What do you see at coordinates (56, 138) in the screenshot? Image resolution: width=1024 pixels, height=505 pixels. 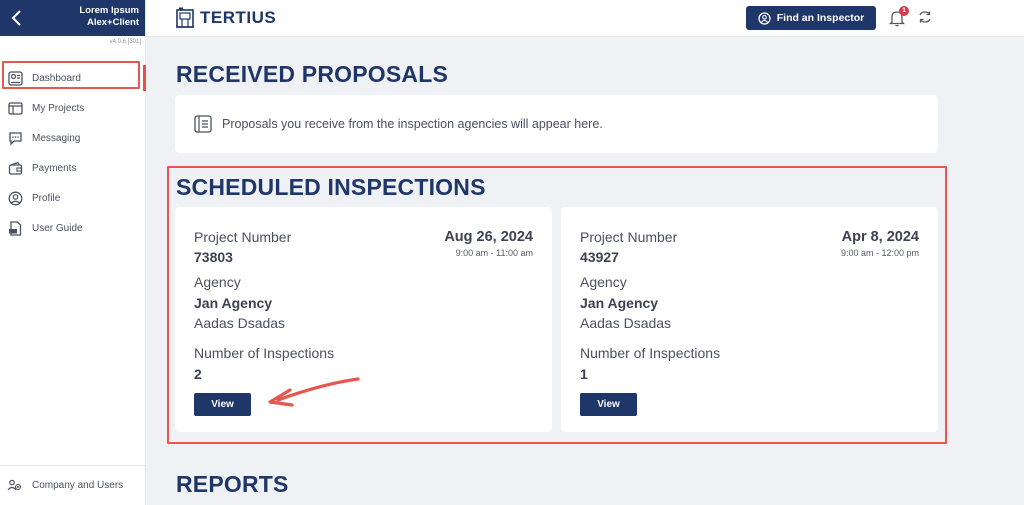 I see `sidebar-item-label: Messaging` at bounding box center [56, 138].